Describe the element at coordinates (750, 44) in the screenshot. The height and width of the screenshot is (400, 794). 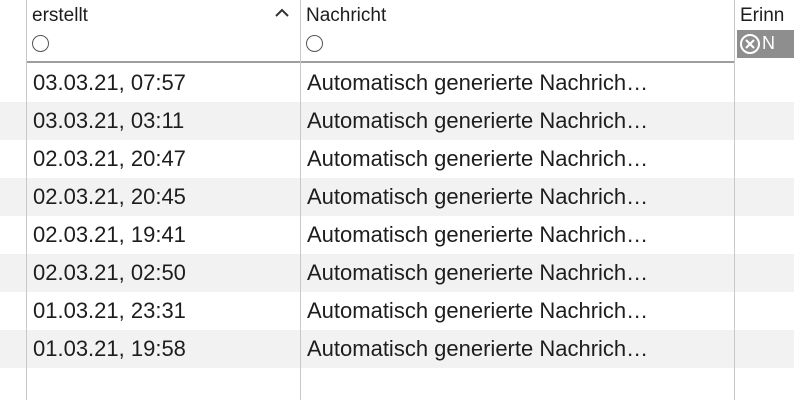
I see `circle-x-icon` at that location.